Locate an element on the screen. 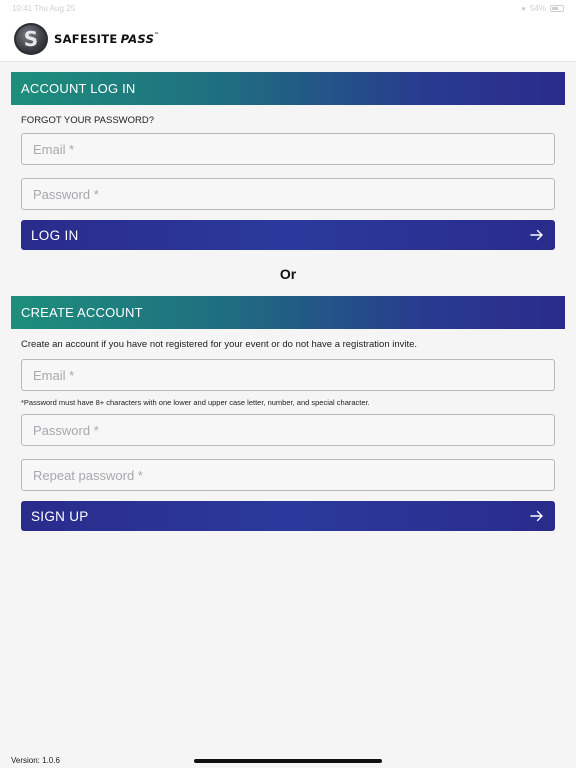 The width and height of the screenshot is (576, 768). brand-logo-icon: S is located at coordinates (31, 38).